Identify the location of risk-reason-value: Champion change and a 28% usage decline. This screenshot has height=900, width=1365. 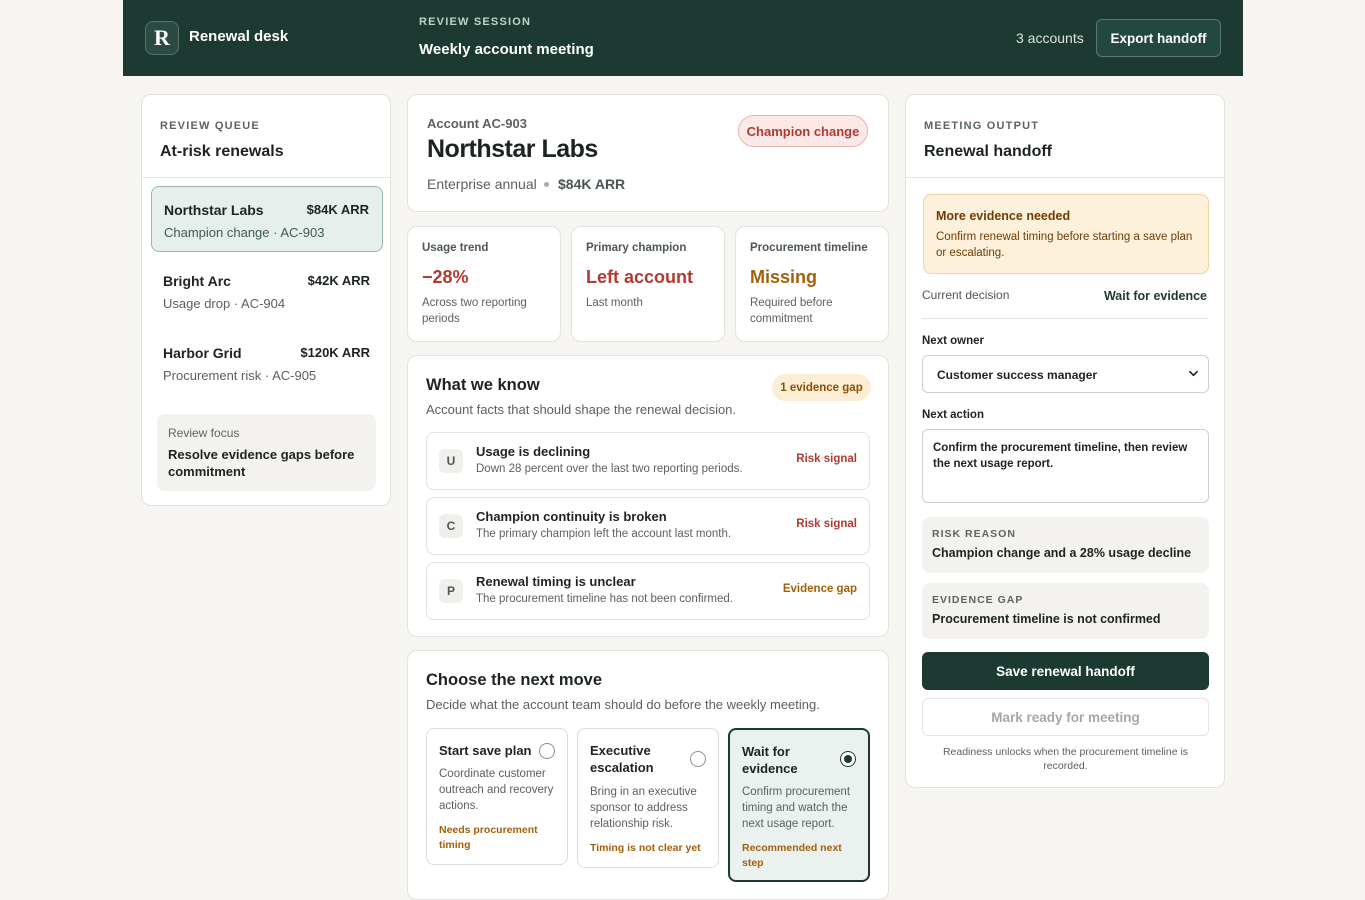
(1062, 553).